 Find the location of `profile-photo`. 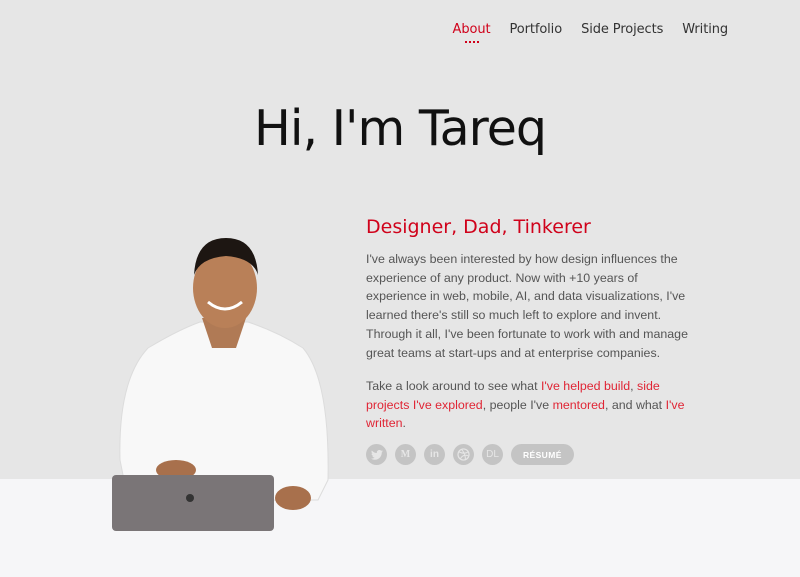

profile-photo is located at coordinates (220, 384).